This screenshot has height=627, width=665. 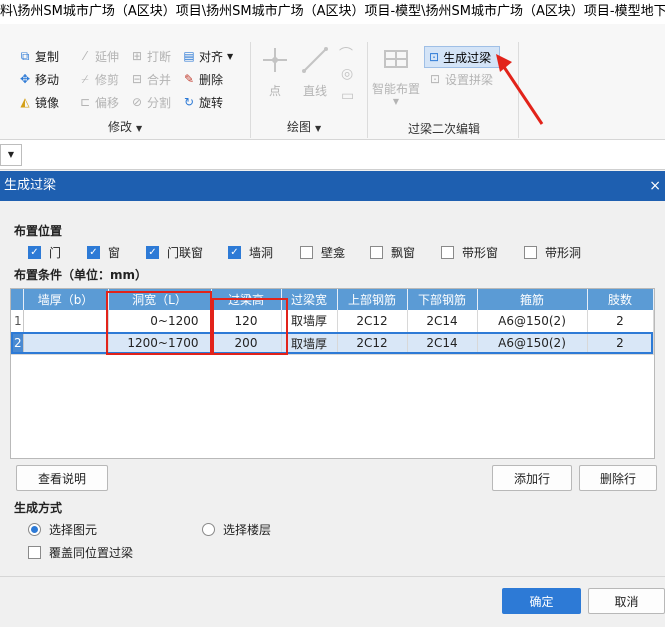 I want to click on highlight-box-height-column, so click(x=250, y=326).